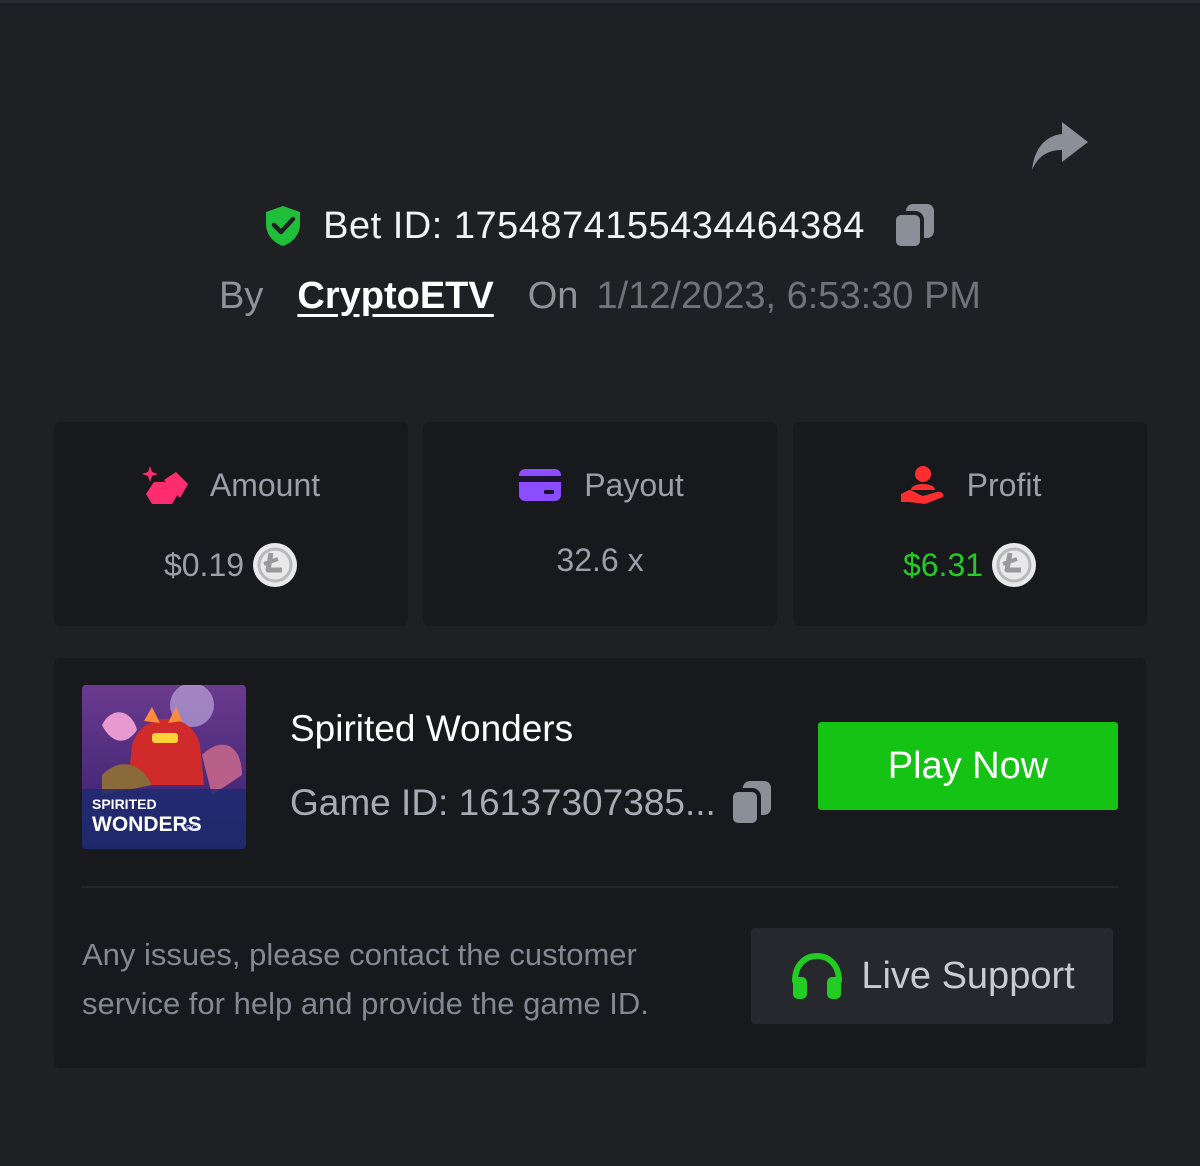  I want to click on share-button, so click(1059, 145).